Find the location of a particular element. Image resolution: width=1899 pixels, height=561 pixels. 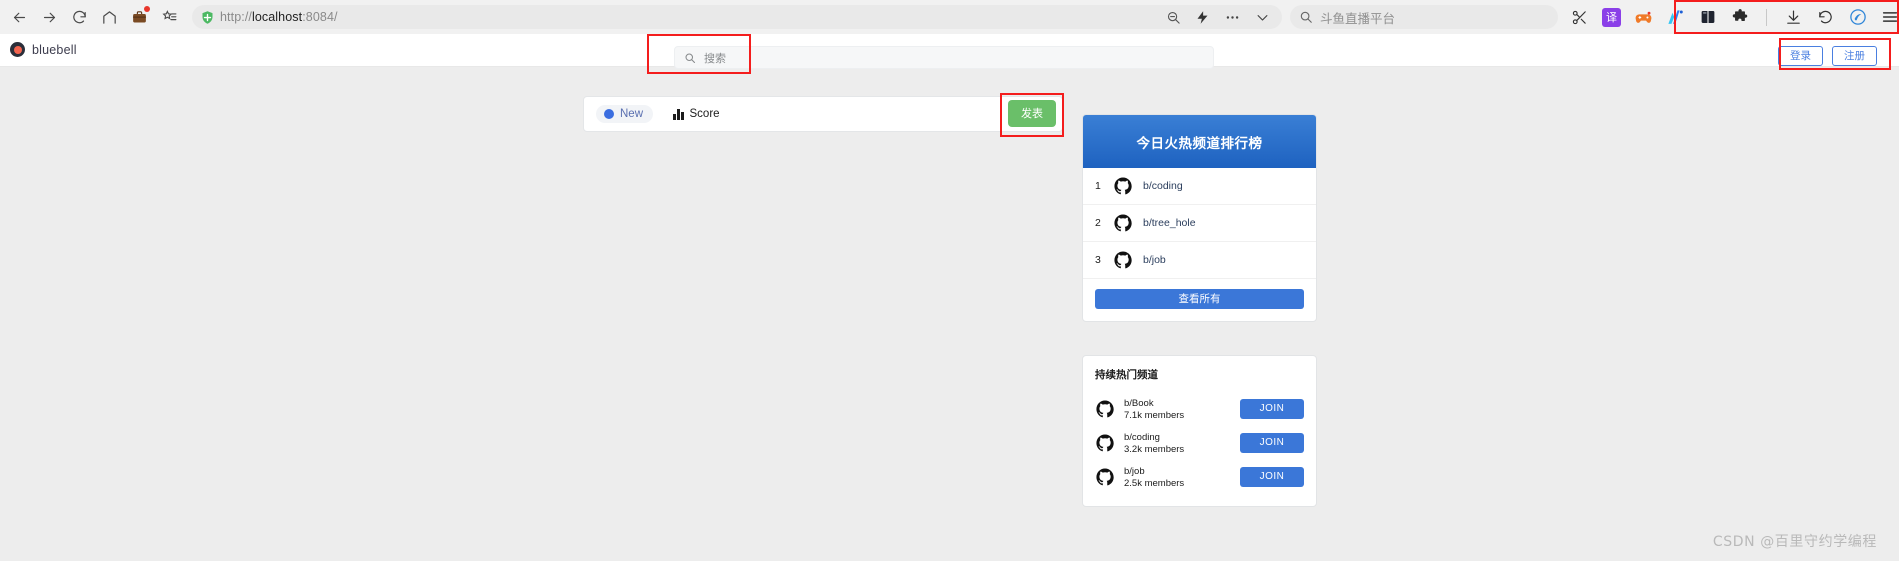

more-icon is located at coordinates (1232, 17).